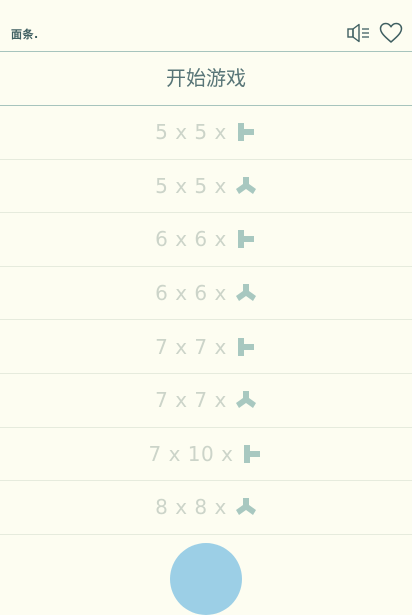 Image resolution: width=412 pixels, height=615 pixels. What do you see at coordinates (206, 579) in the screenshot?
I see `floating-action-button` at bounding box center [206, 579].